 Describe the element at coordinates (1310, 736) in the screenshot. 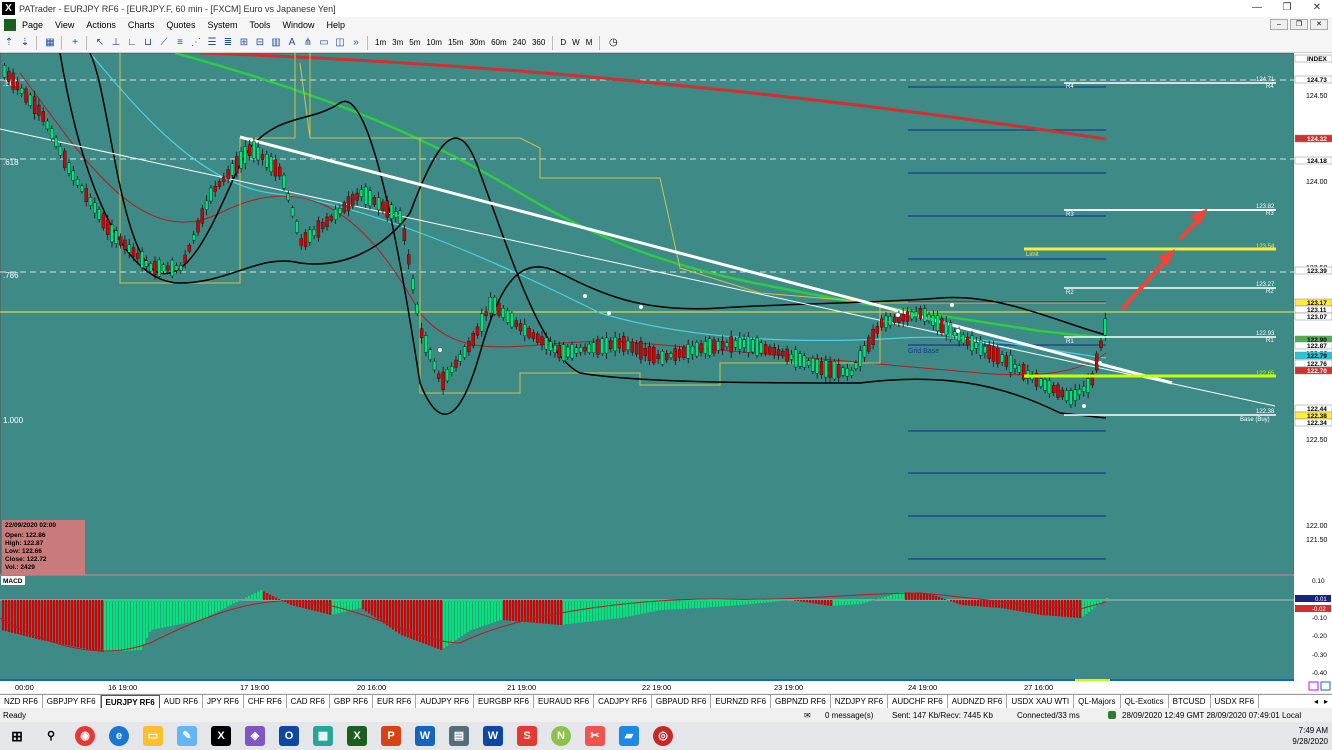

I see `system-clock: 7:49 AM 9/28/2020` at that location.